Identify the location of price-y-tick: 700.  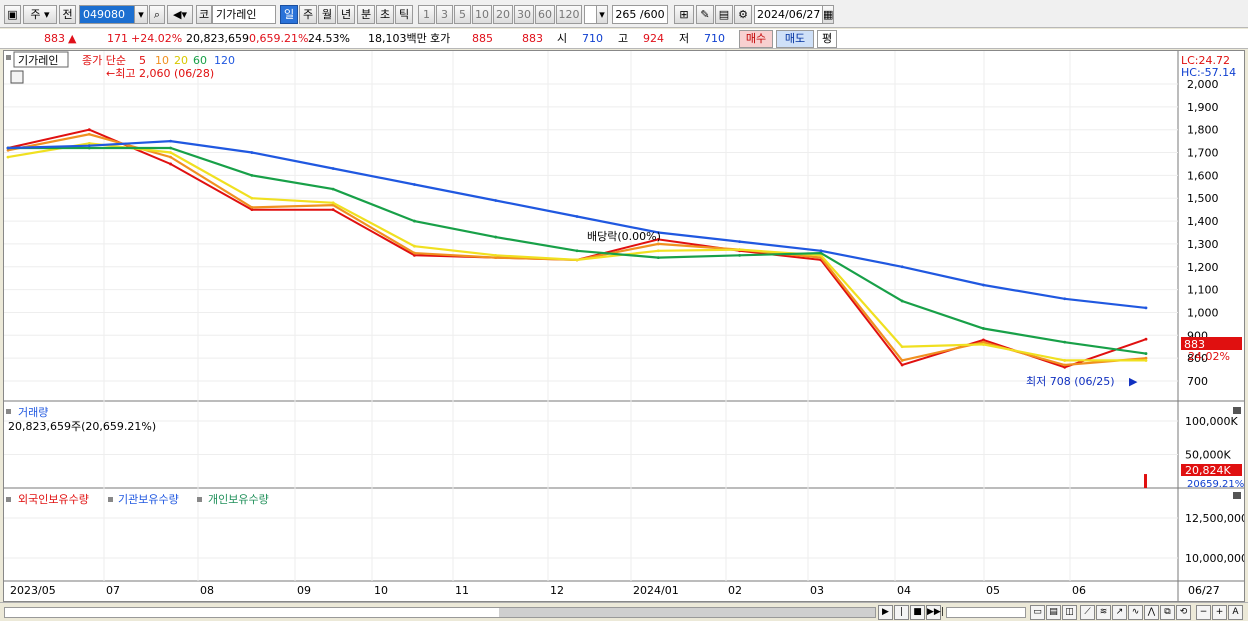
(1197, 381).